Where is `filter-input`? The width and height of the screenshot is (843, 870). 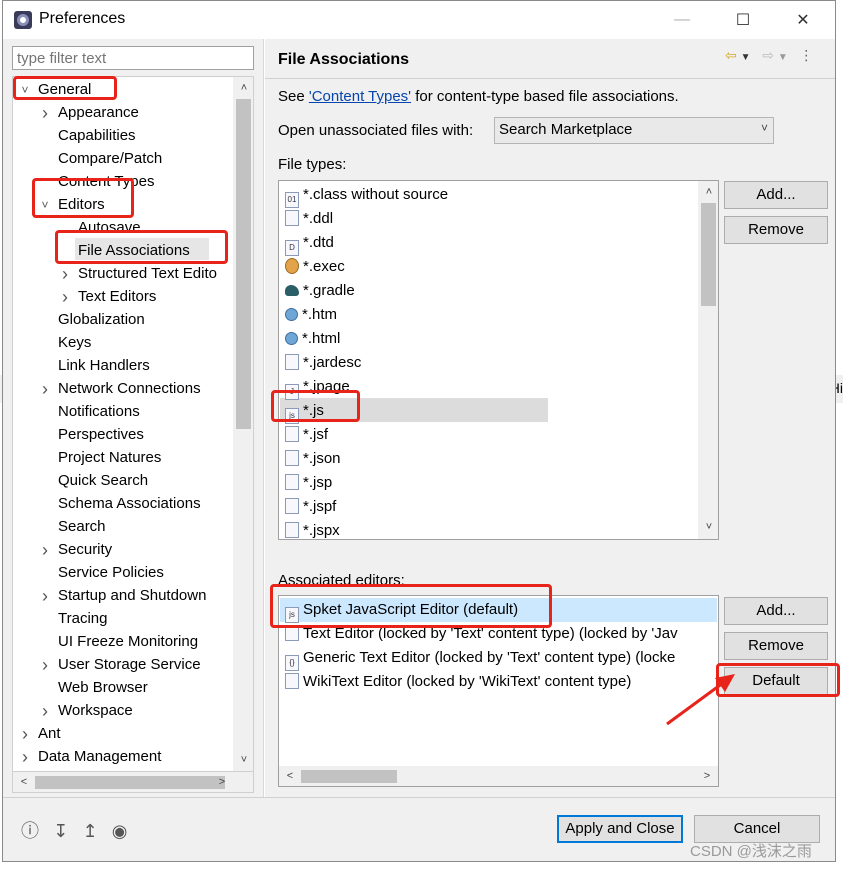 filter-input is located at coordinates (133, 58).